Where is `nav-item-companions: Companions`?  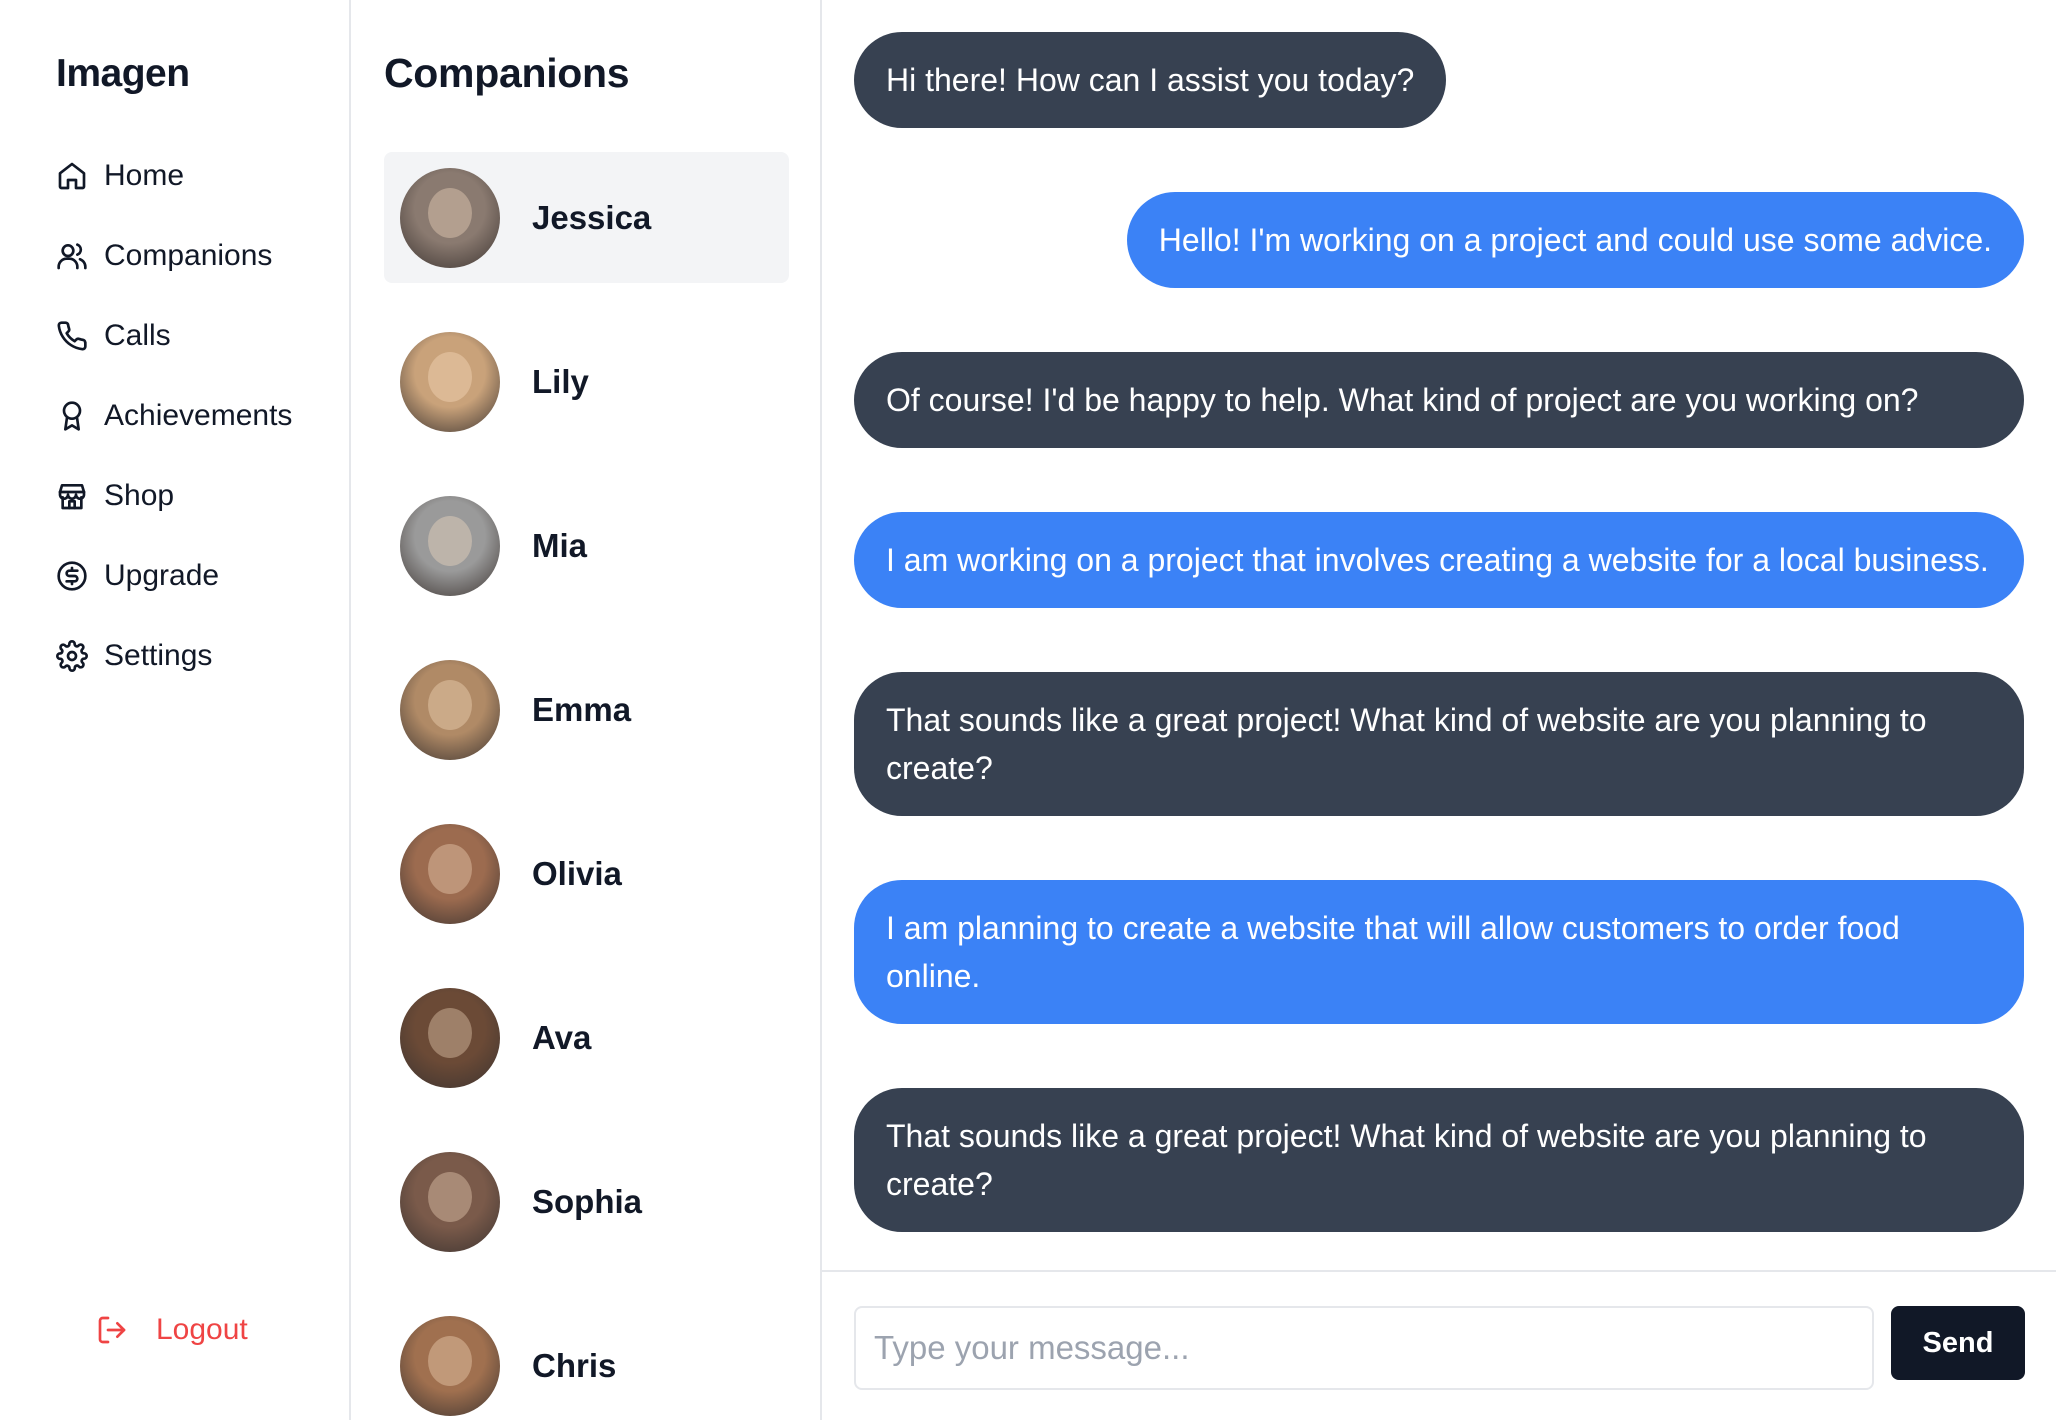 nav-item-companions: Companions is located at coordinates (174, 256).